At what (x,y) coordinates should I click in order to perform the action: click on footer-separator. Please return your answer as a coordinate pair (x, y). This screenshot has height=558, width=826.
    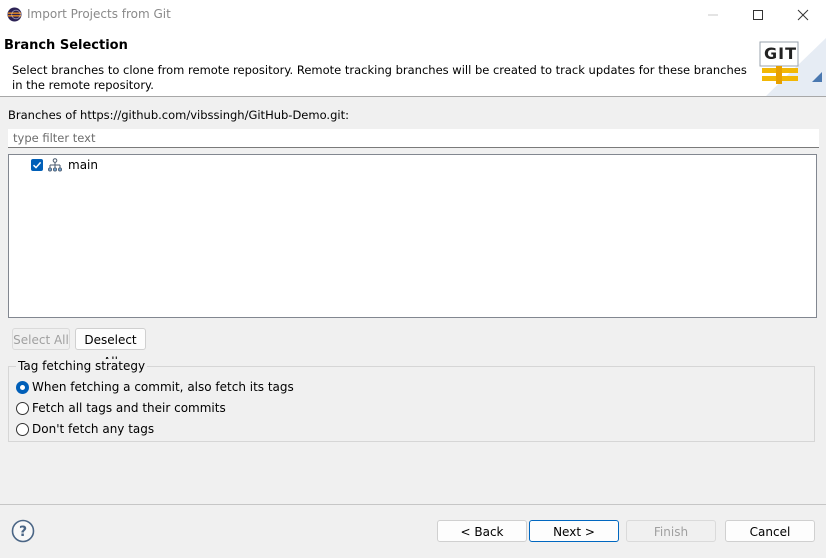
    Looking at the image, I should click on (413, 504).